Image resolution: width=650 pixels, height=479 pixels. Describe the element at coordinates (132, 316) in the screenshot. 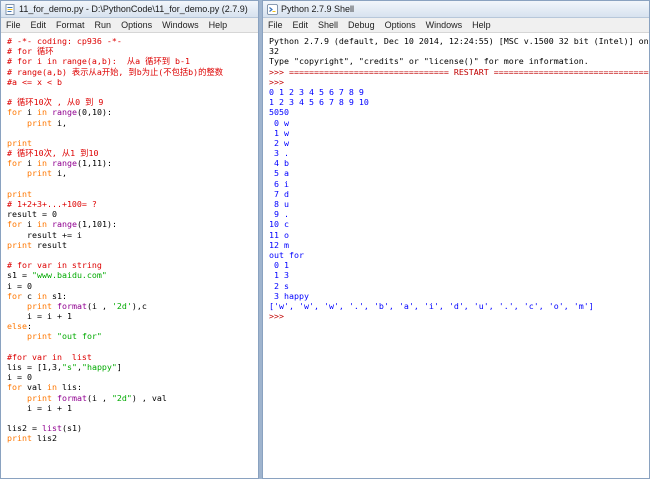

I see `editor-line: i = i + 1` at that location.